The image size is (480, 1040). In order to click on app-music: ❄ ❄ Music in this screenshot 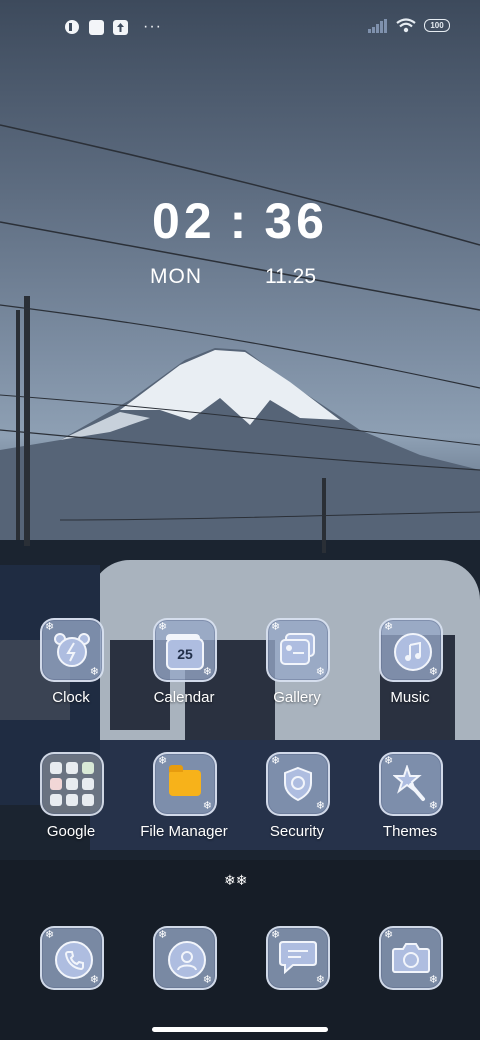, I will do `click(410, 678)`.